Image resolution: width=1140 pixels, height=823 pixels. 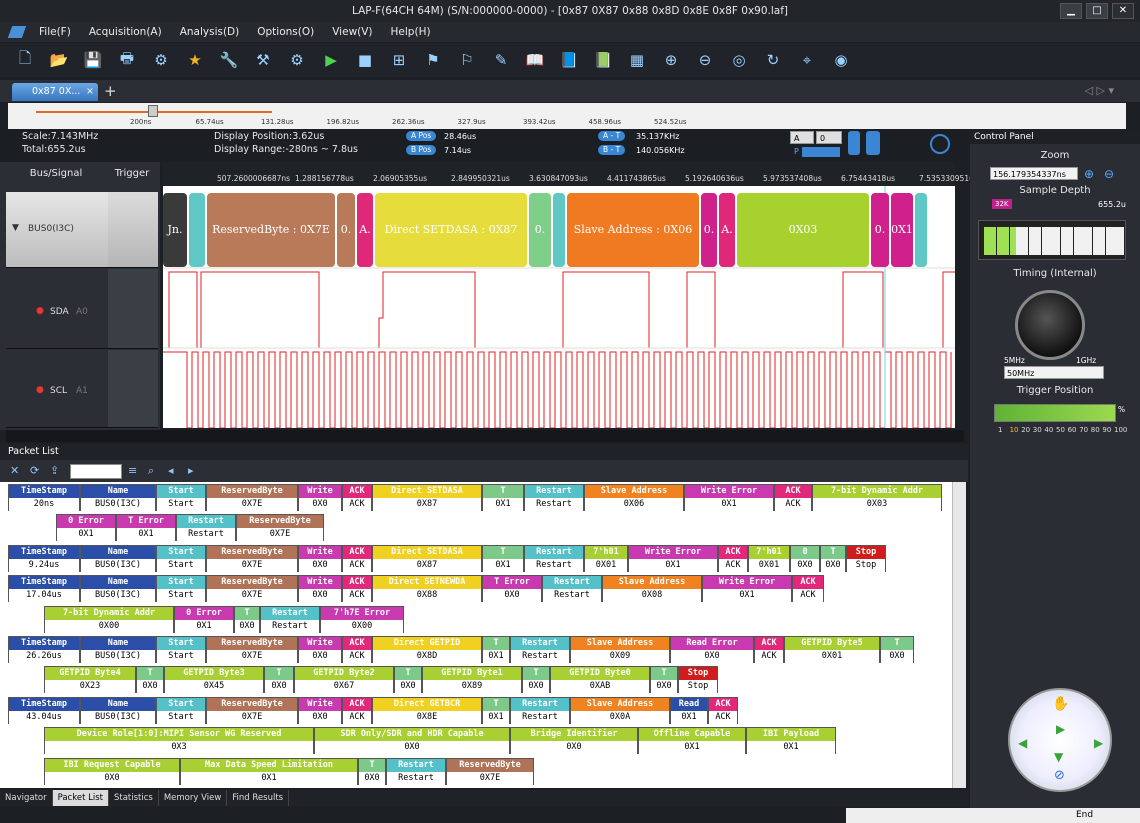 I want to click on file-tab: 0x87 0X... ×, so click(x=55, y=92).